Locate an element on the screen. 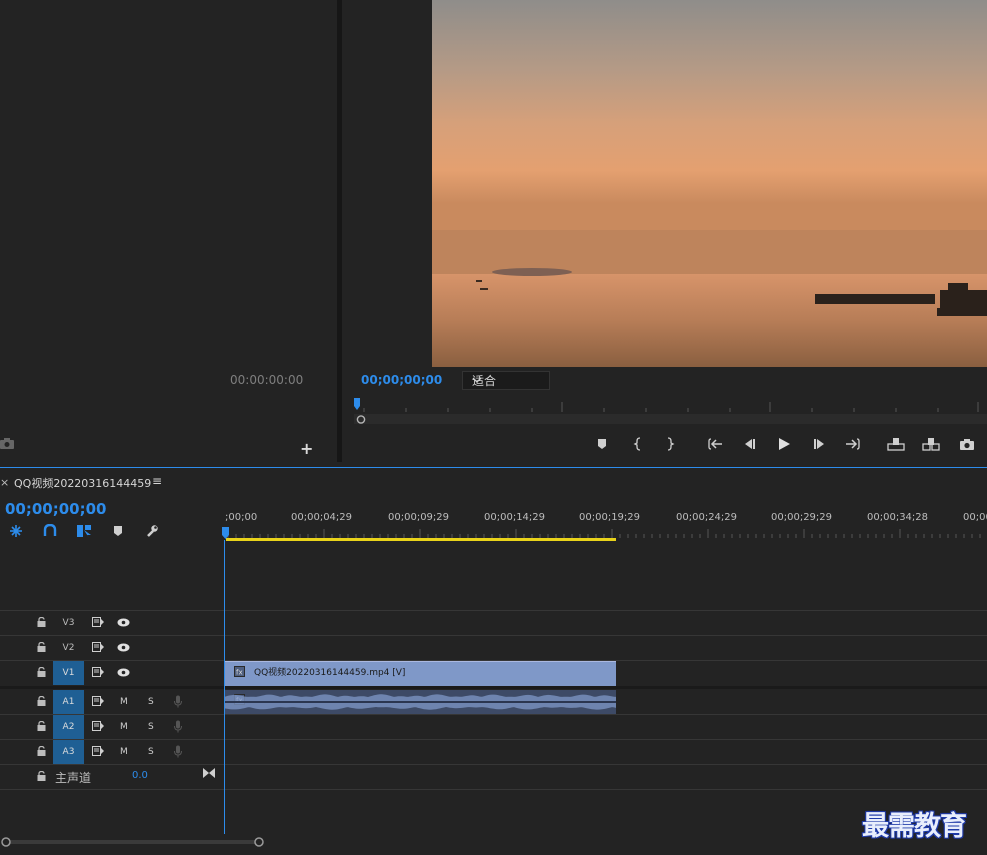  ruler-label: 00;00;19;29 is located at coordinates (610, 517).